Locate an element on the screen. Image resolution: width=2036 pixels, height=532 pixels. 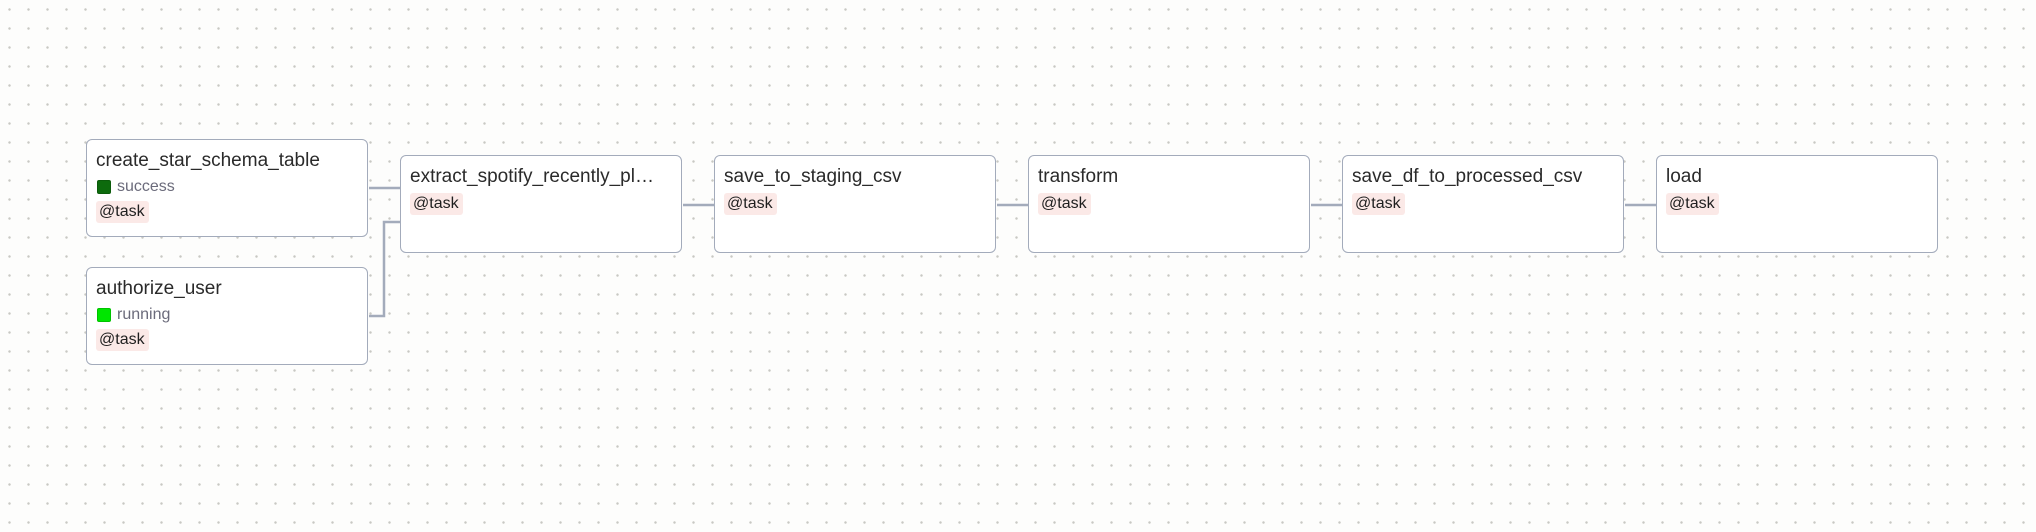
node-title: save_df_to_processed_csv is located at coordinates (1467, 176).